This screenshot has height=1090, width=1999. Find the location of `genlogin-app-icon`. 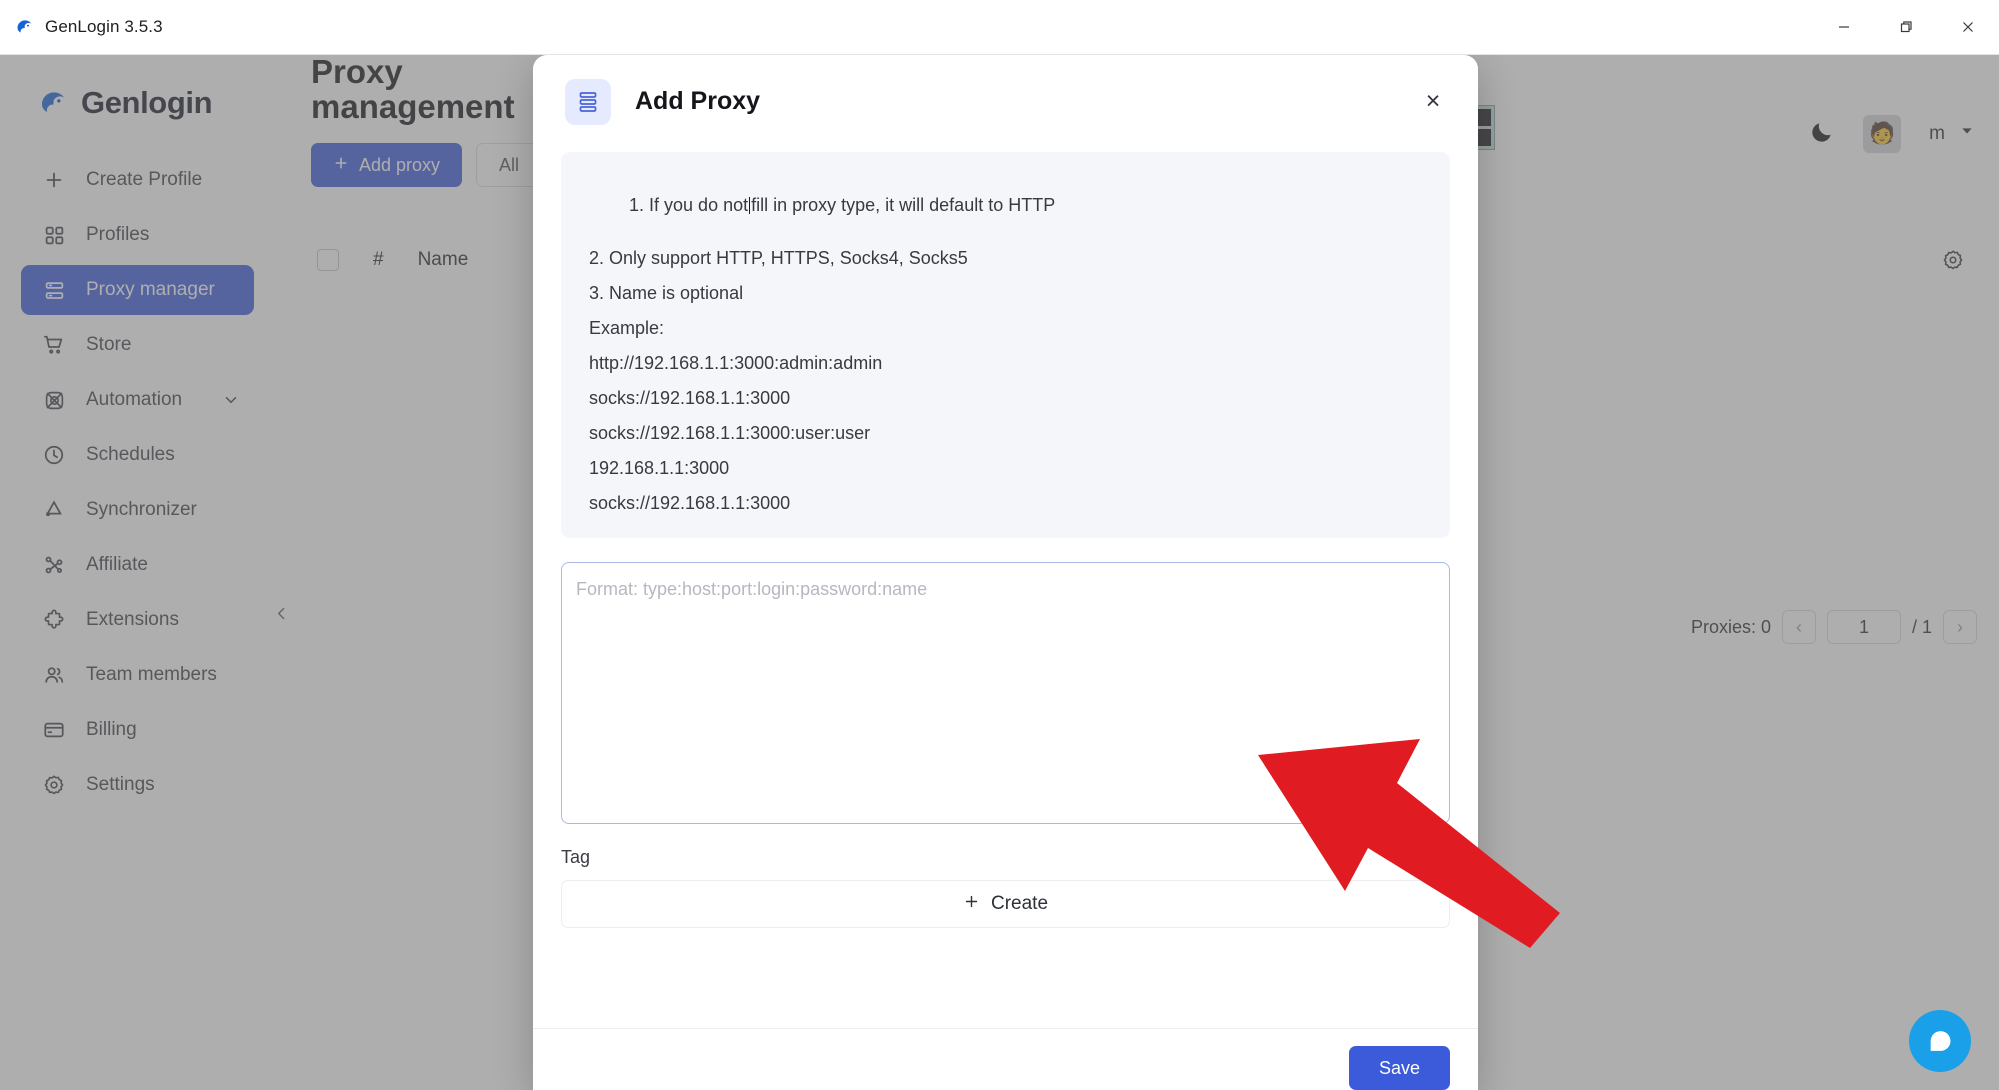

genlogin-app-icon is located at coordinates (25, 27).